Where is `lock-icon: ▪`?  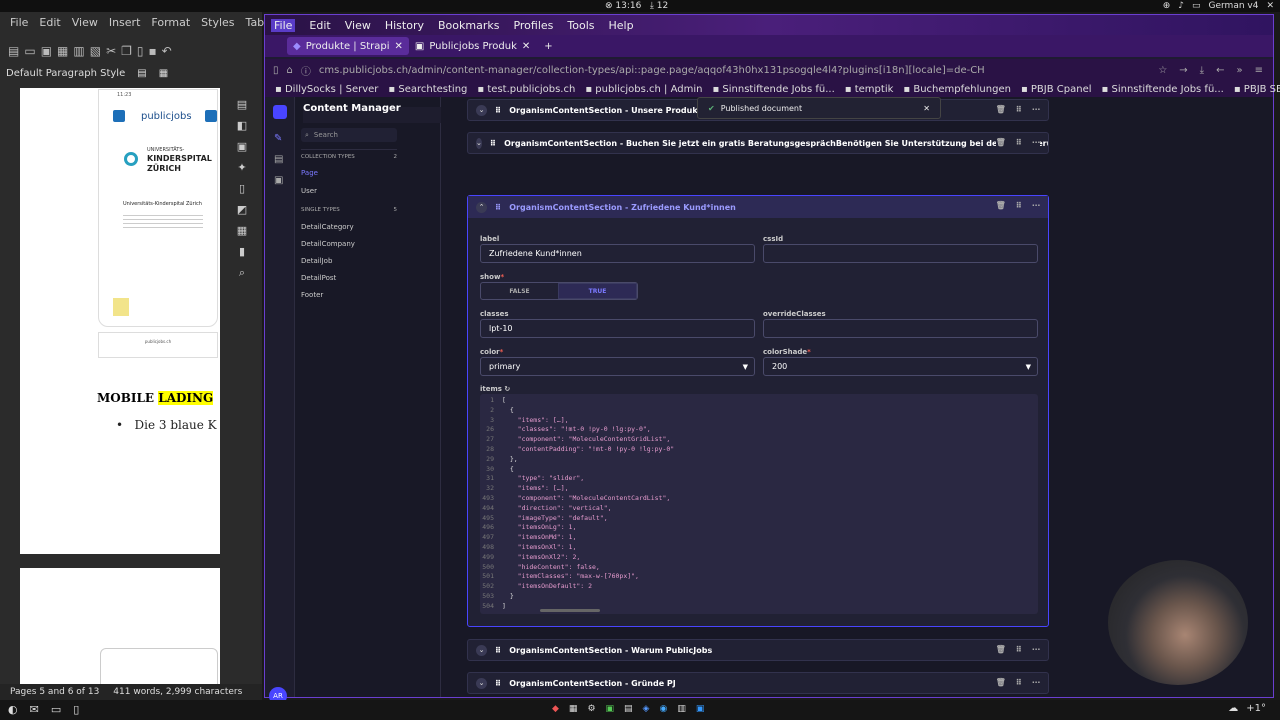 lock-icon: ▪ is located at coordinates (153, 51).